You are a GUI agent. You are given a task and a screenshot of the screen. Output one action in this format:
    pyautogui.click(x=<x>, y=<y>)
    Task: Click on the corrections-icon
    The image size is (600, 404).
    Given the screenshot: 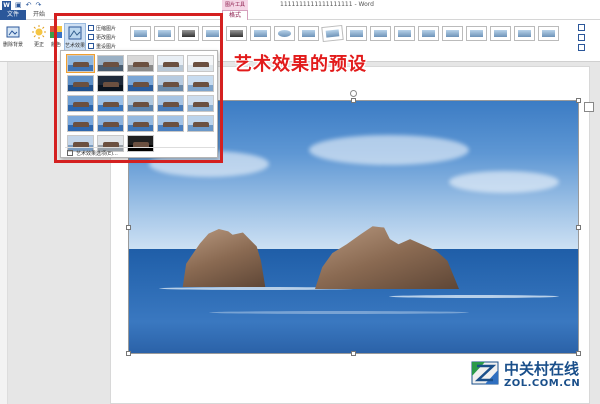 What is the action you would take?
    pyautogui.click(x=39, y=32)
    